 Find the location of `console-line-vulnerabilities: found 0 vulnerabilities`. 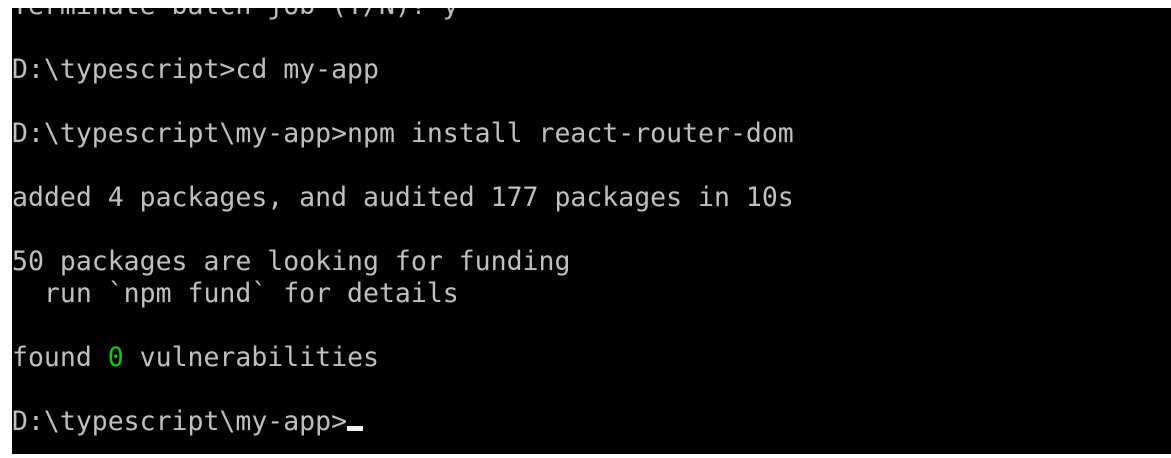

console-line-vulnerabilities: found 0 vulnerabilities is located at coordinates (195, 358).